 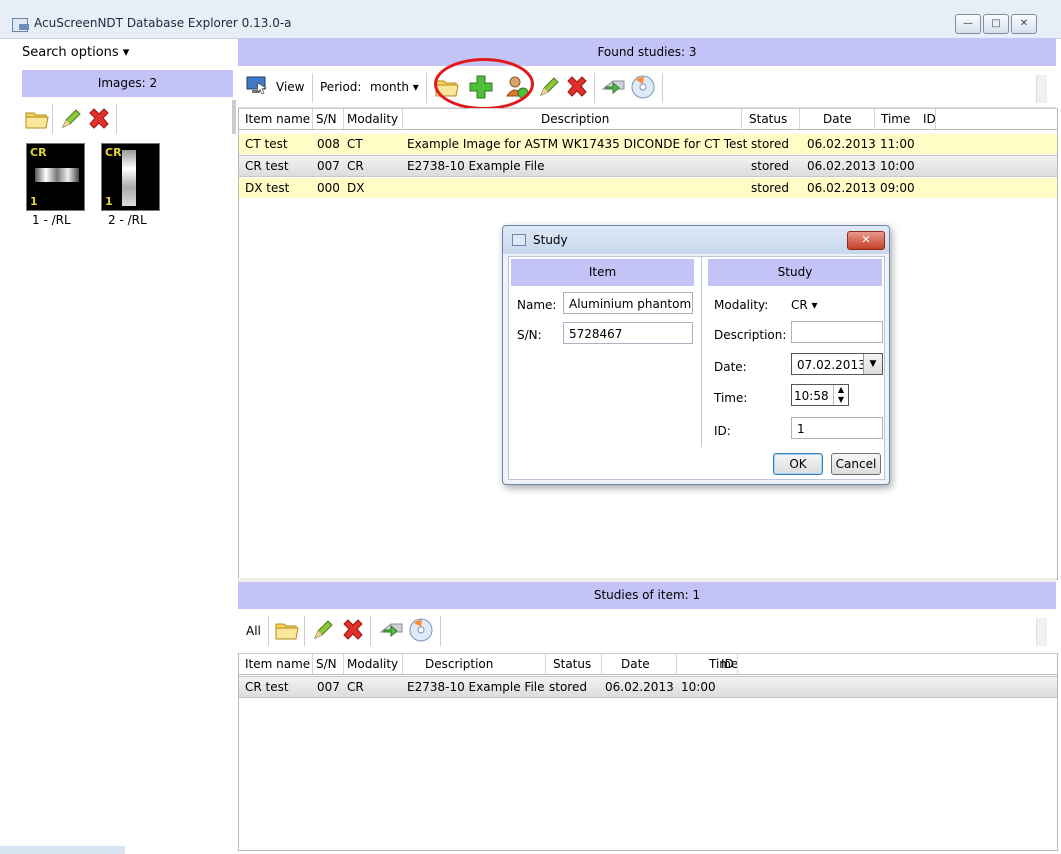 I want to click on time-spinner: 10:58 ▲ ▼, so click(x=820, y=395).